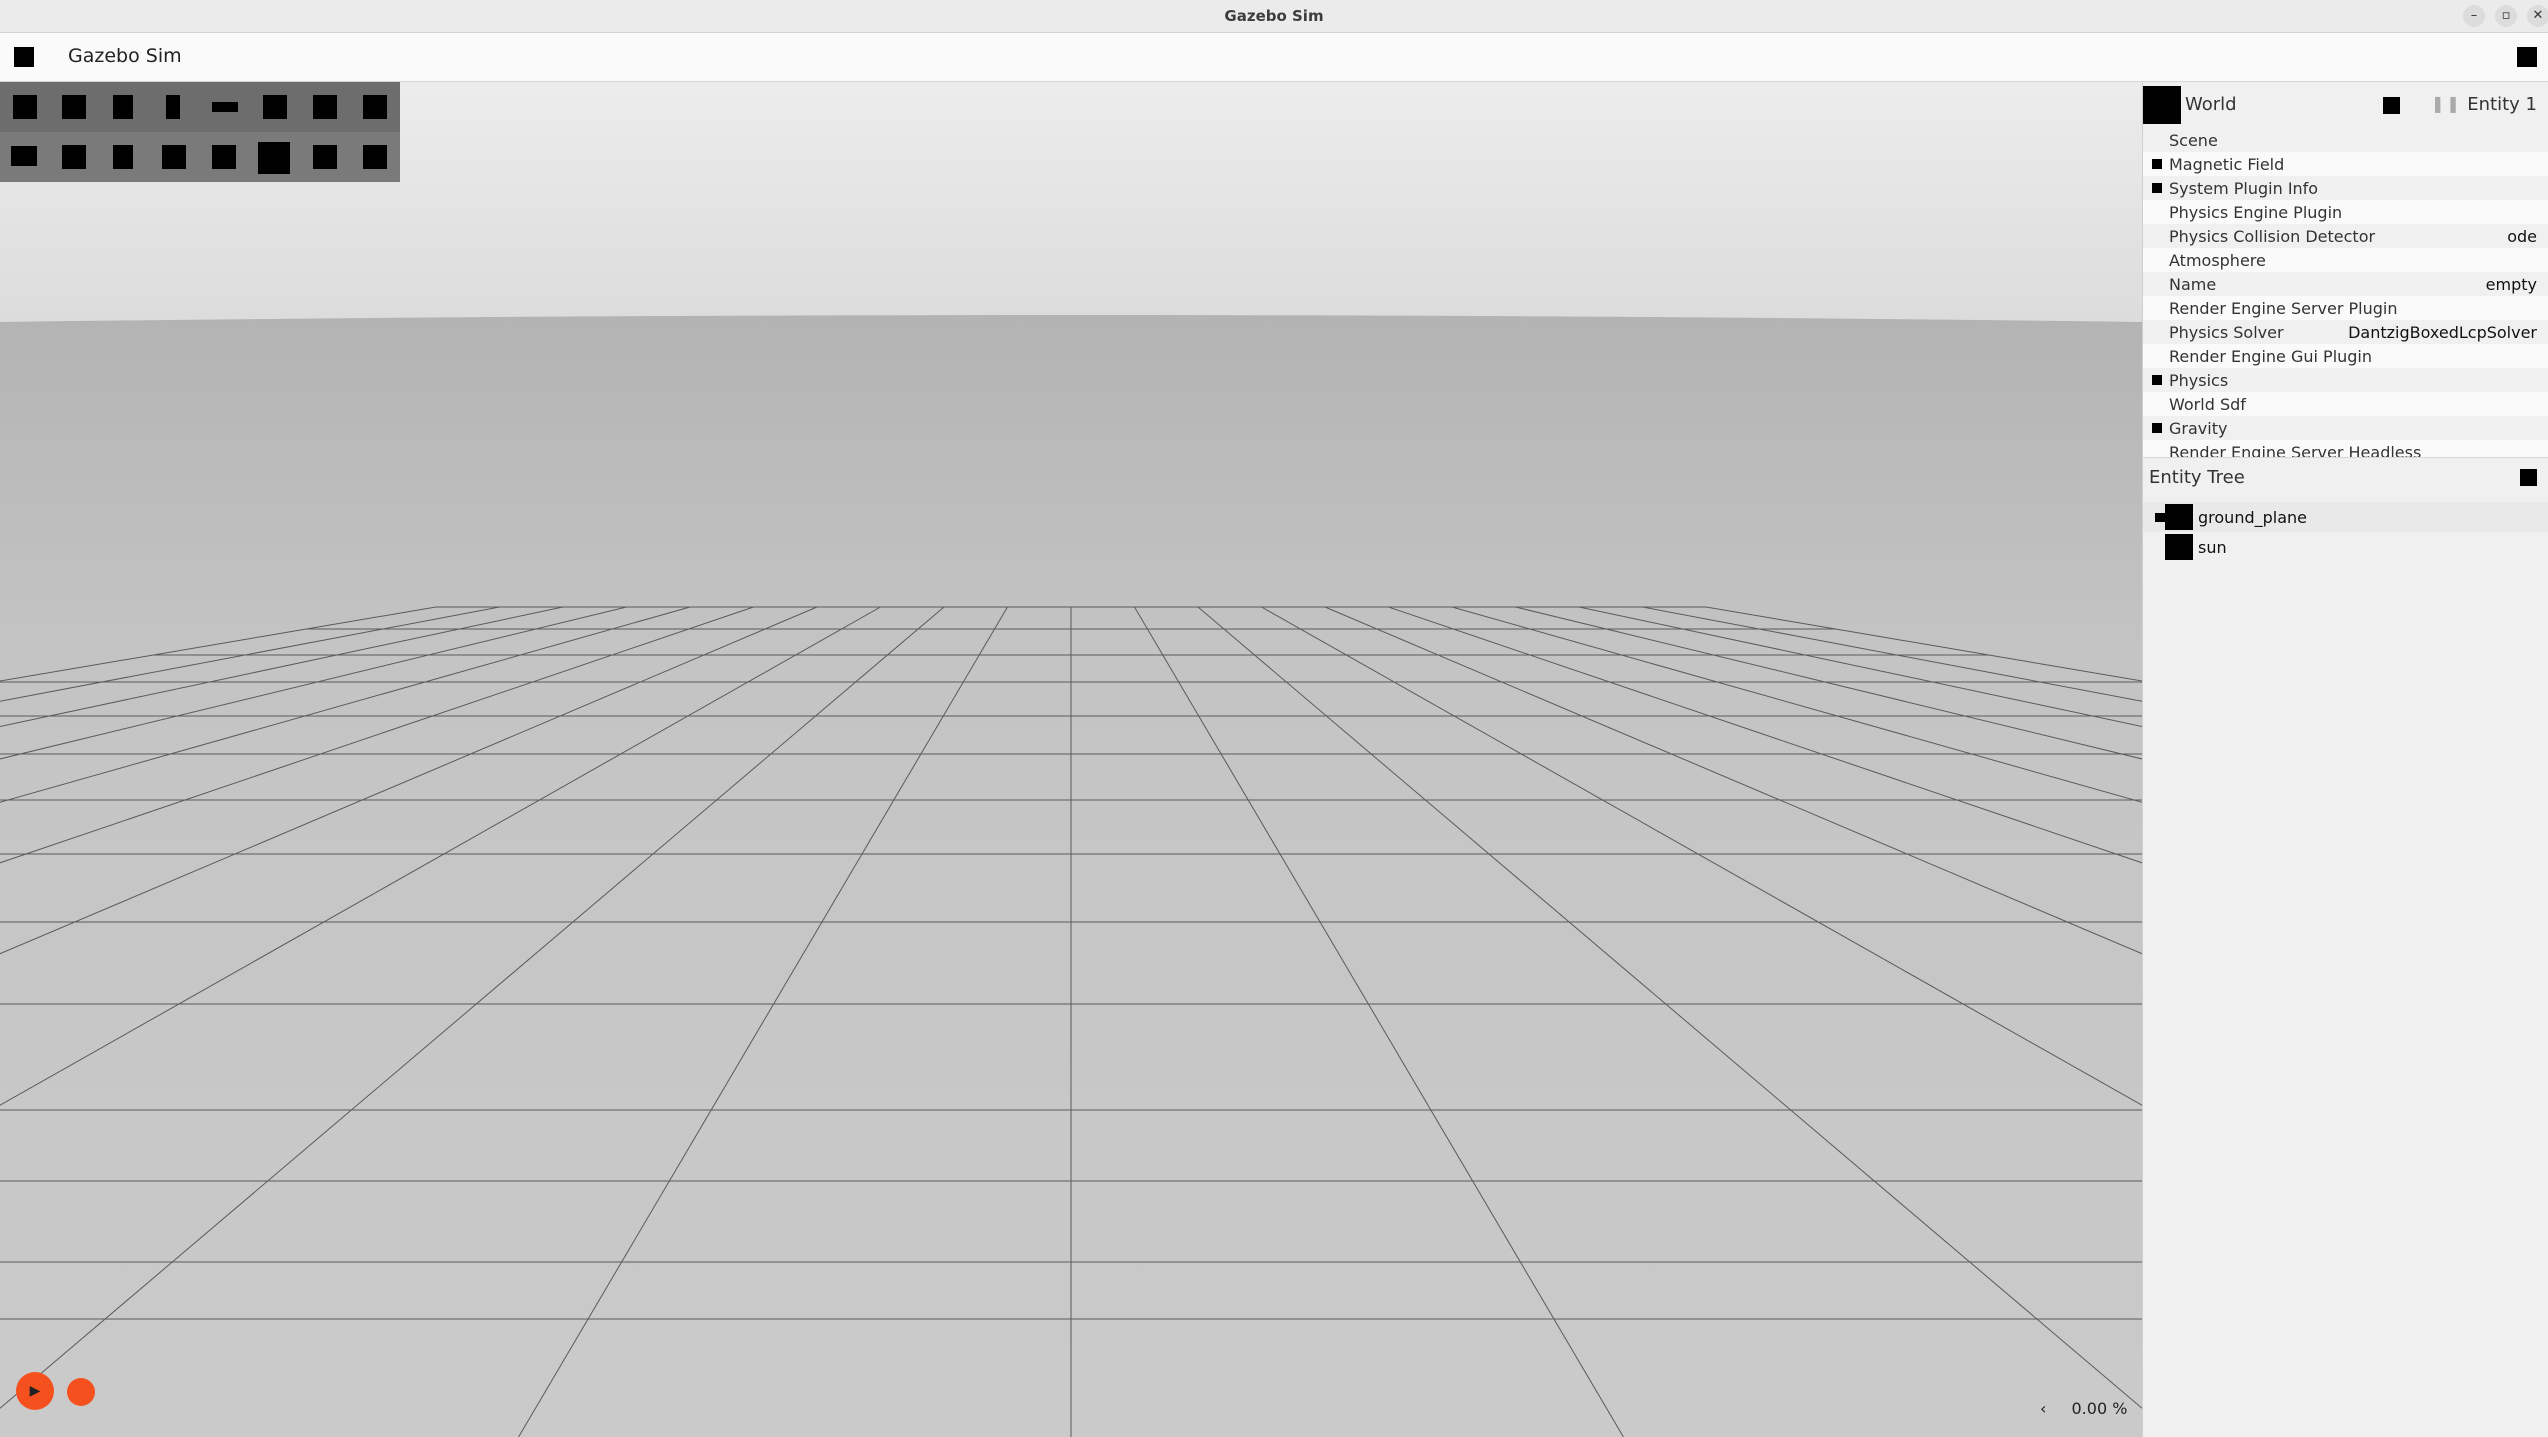 This screenshot has width=2548, height=1437. What do you see at coordinates (2162, 105) in the screenshot?
I see `world-entity-icon` at bounding box center [2162, 105].